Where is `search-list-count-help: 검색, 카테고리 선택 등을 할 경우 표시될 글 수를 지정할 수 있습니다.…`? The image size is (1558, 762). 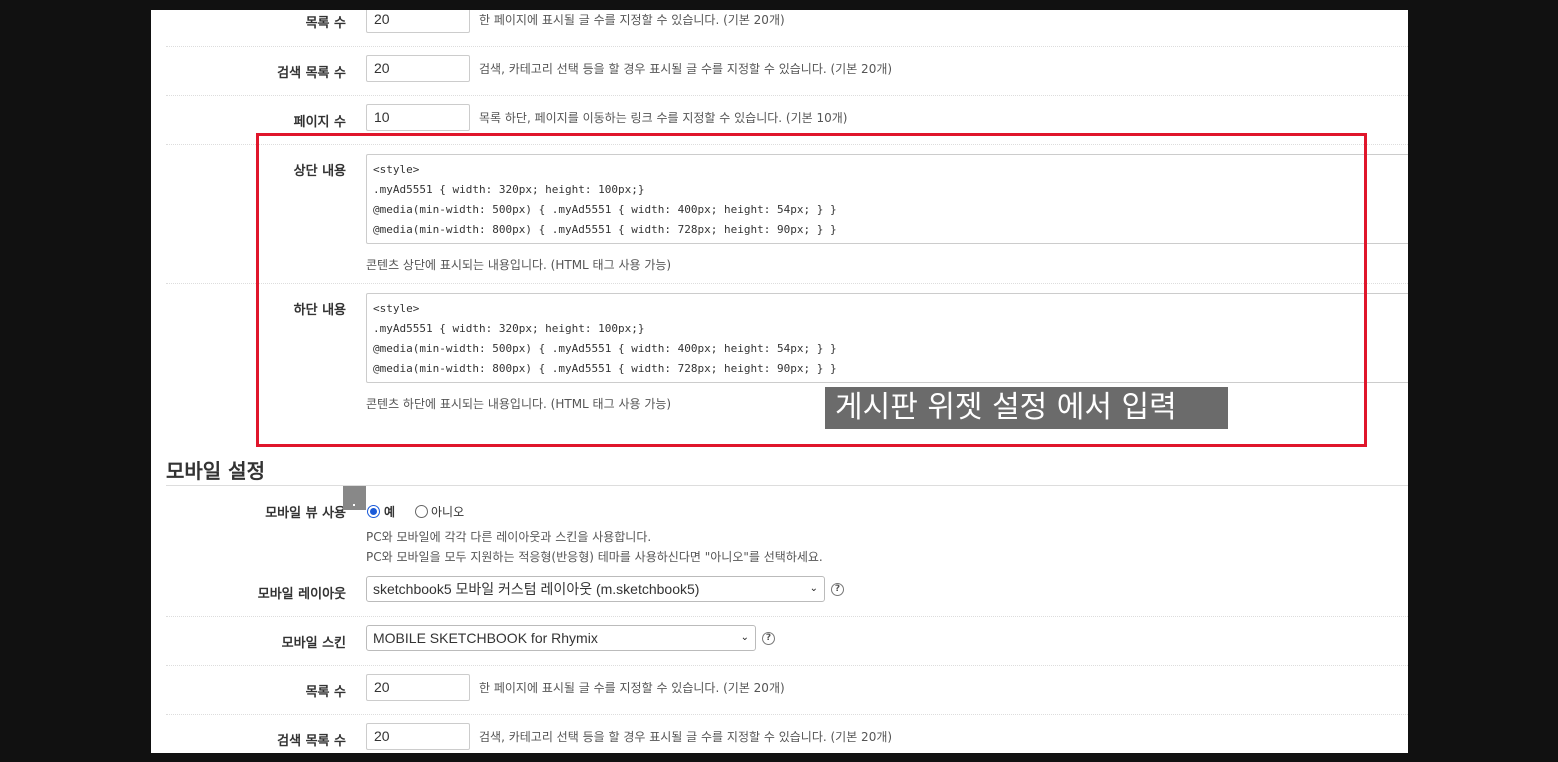
search-list-count-help: 검색, 카테고리 선택 등을 할 경우 표시될 글 수를 지정할 수 있습니다.… is located at coordinates (686, 69).